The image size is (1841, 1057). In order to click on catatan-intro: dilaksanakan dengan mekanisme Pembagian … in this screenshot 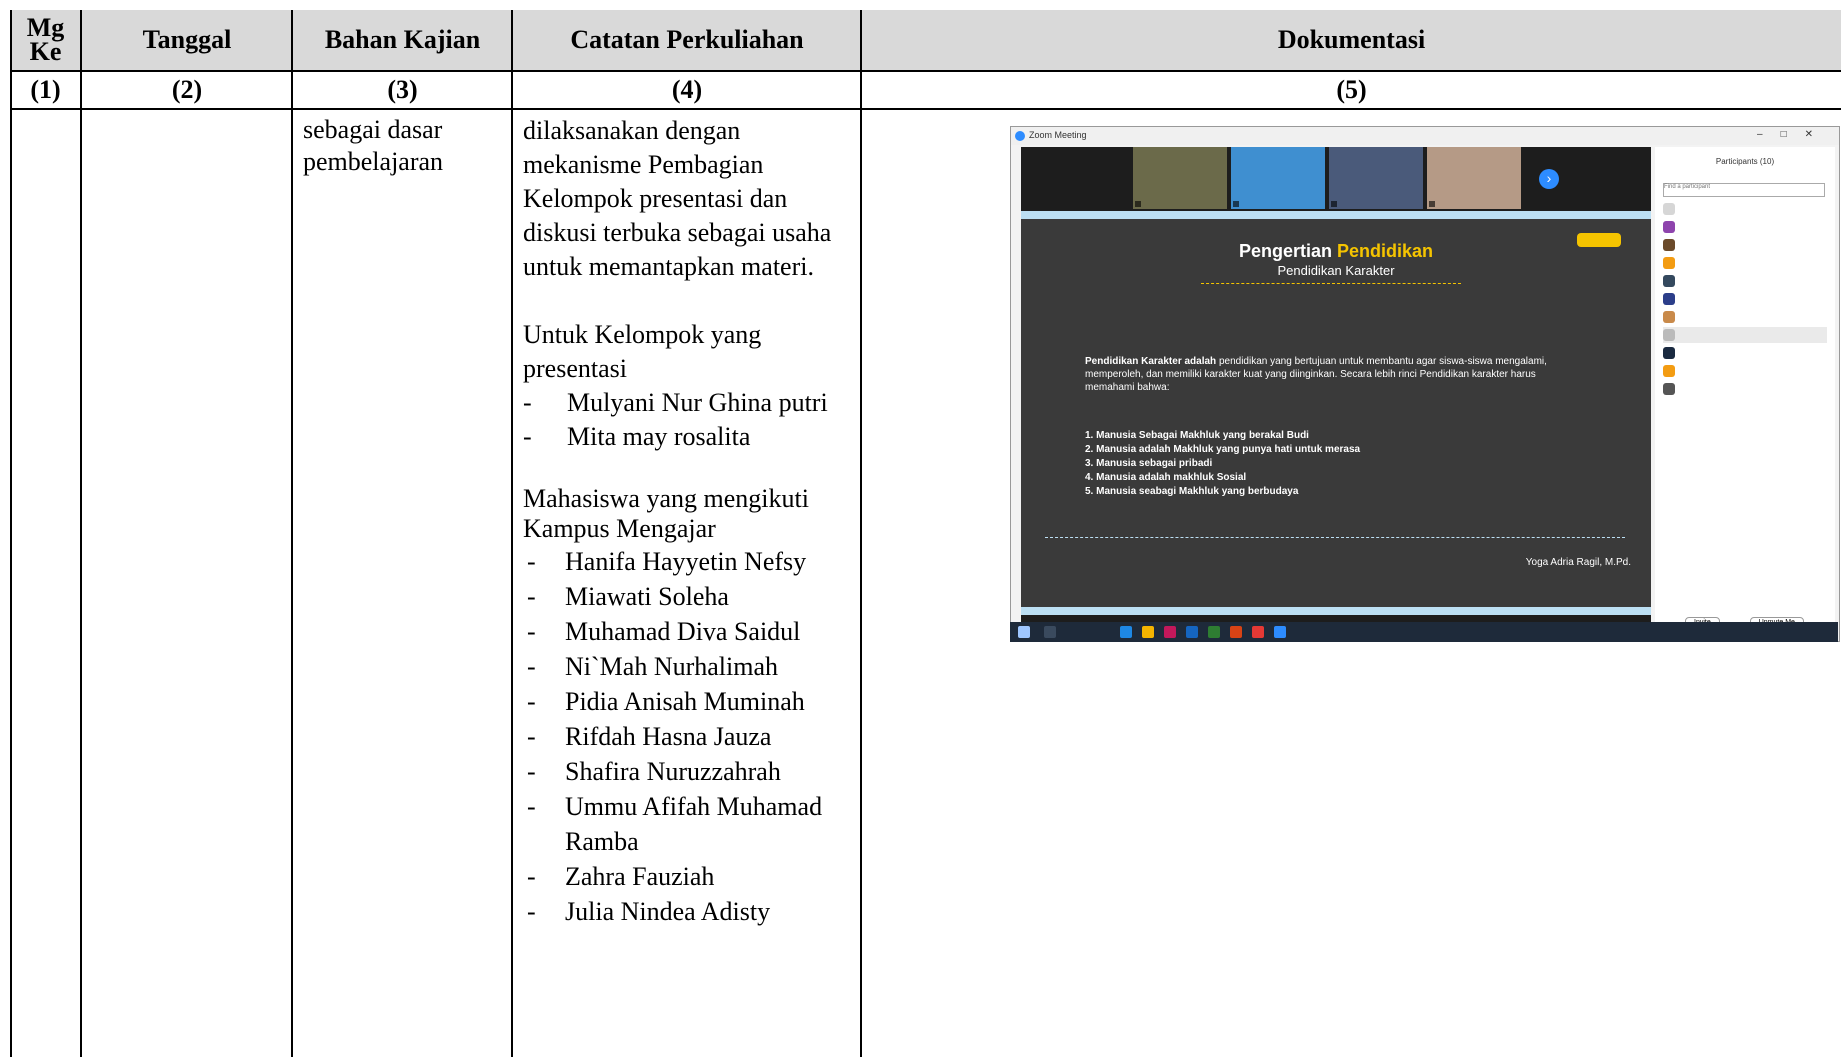, I will do `click(677, 198)`.